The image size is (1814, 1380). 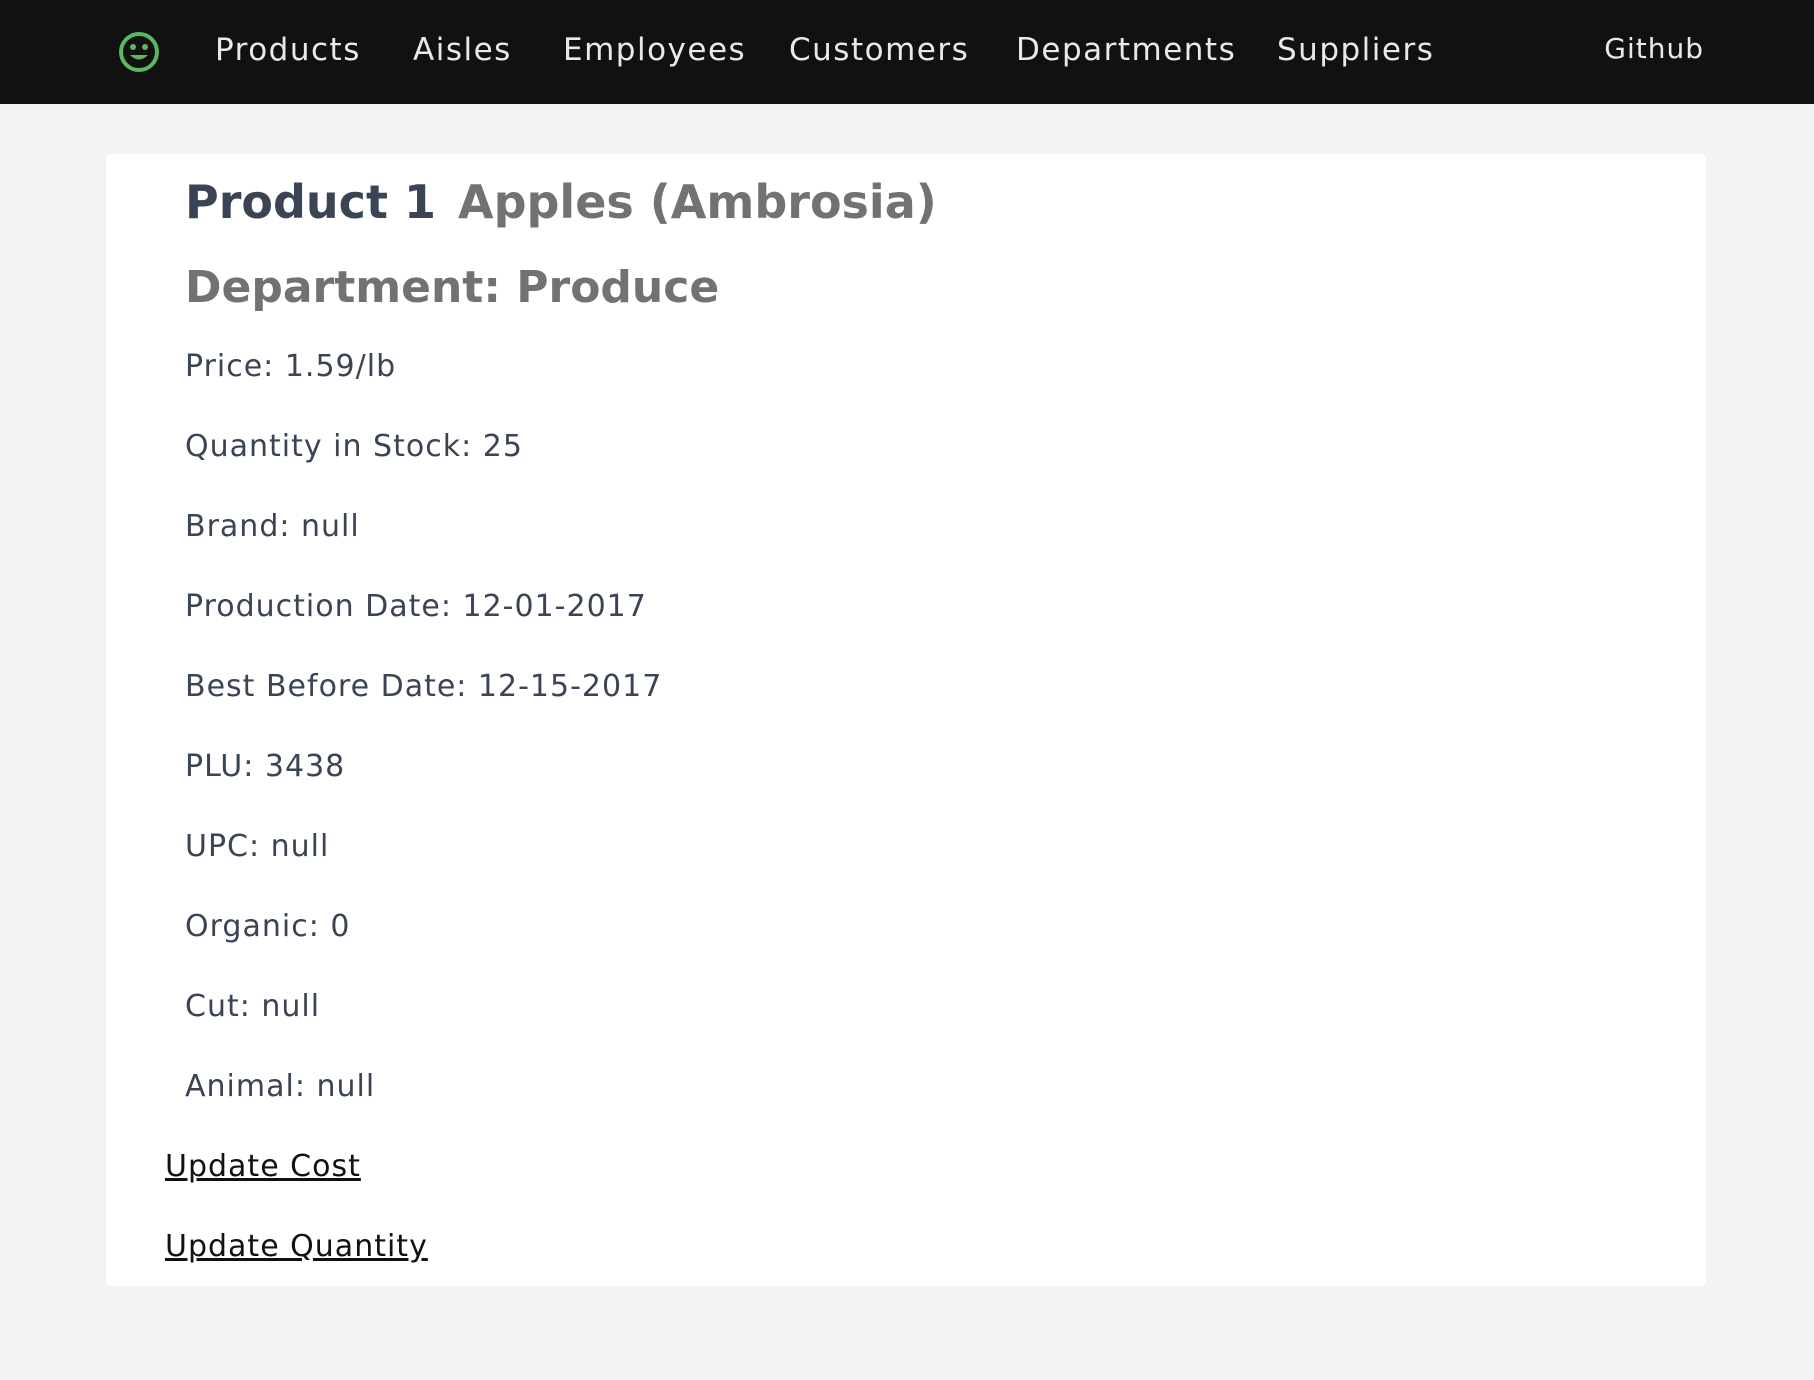 I want to click on best-before-date-field: Best Before Date: 12-15-2017, so click(x=424, y=686).